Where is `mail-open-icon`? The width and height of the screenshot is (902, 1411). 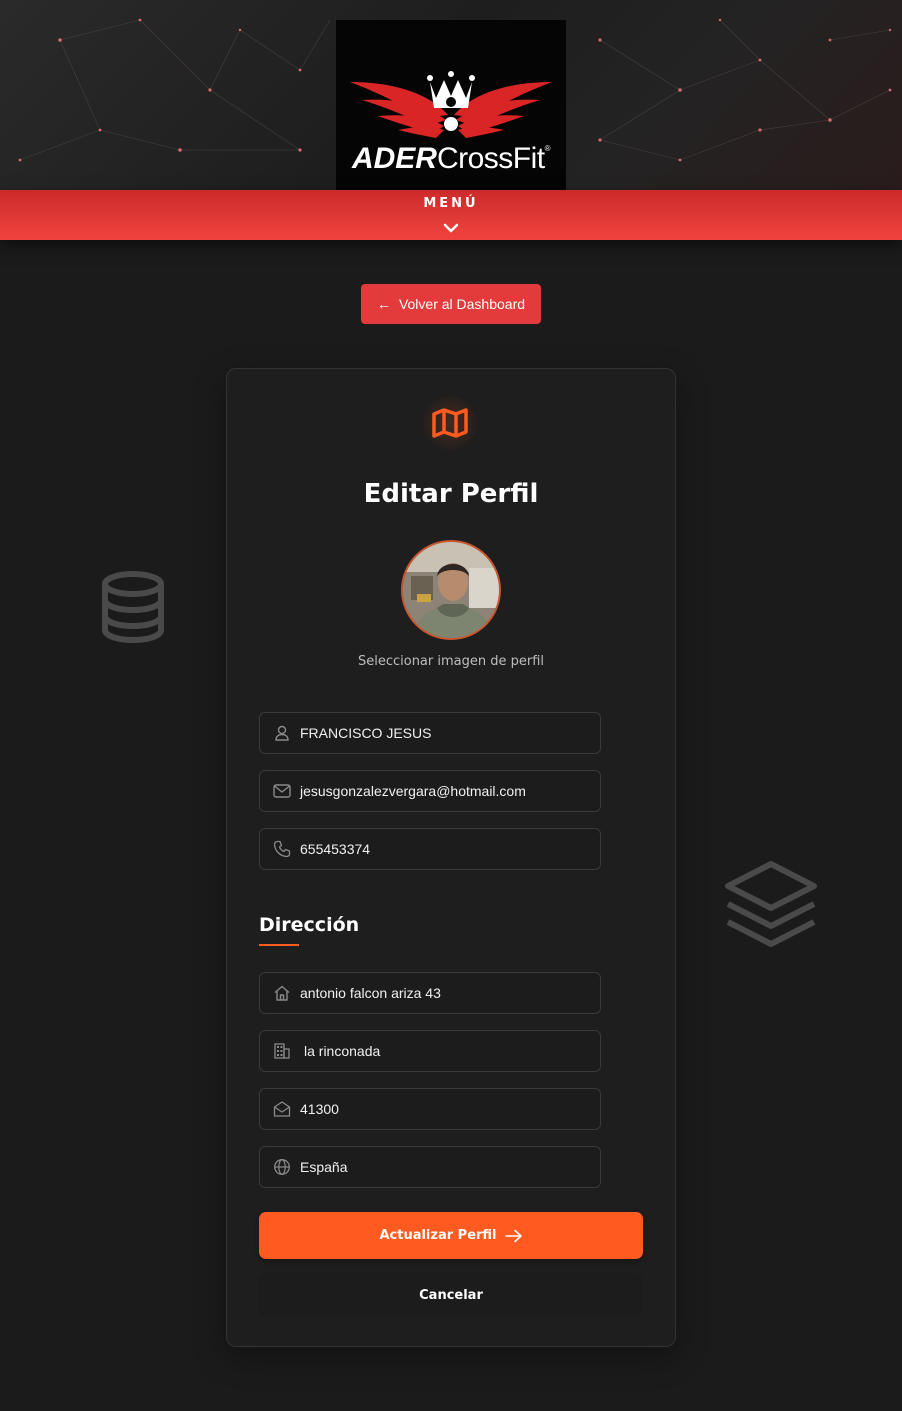 mail-open-icon is located at coordinates (282, 1109).